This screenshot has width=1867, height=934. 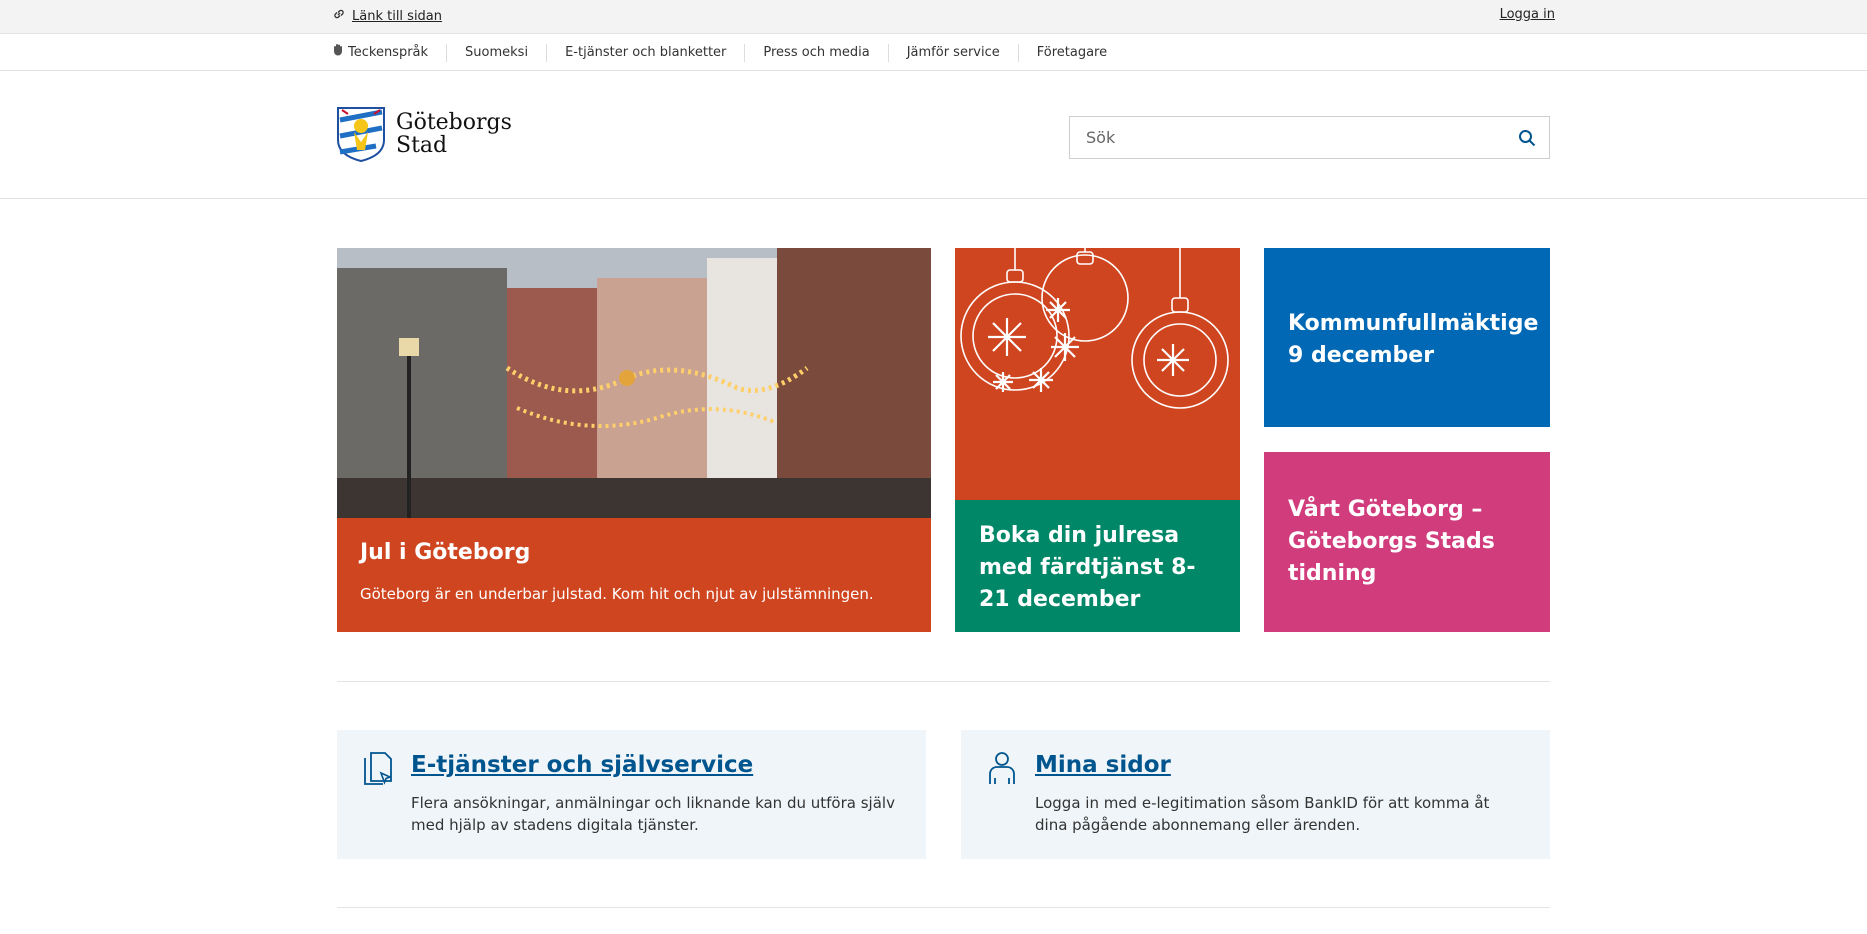 What do you see at coordinates (634, 383) in the screenshot?
I see `christmas-street-photo` at bounding box center [634, 383].